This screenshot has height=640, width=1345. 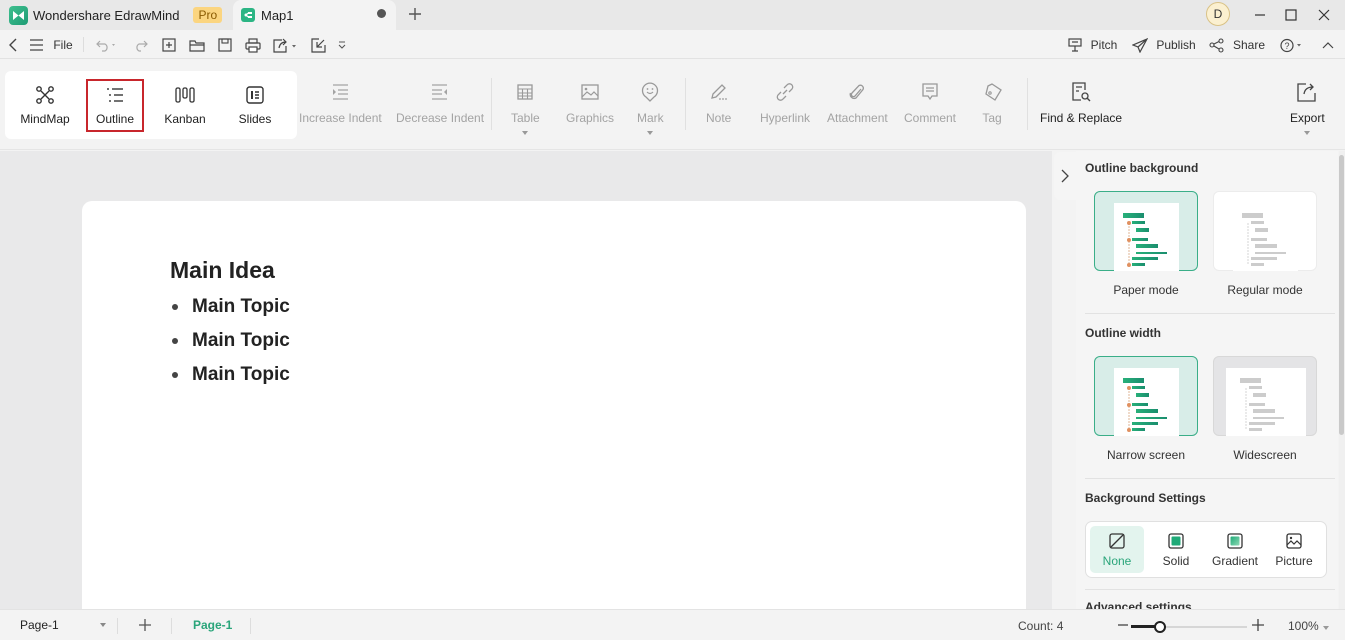 What do you see at coordinates (590, 92) in the screenshot?
I see `image-icon` at bounding box center [590, 92].